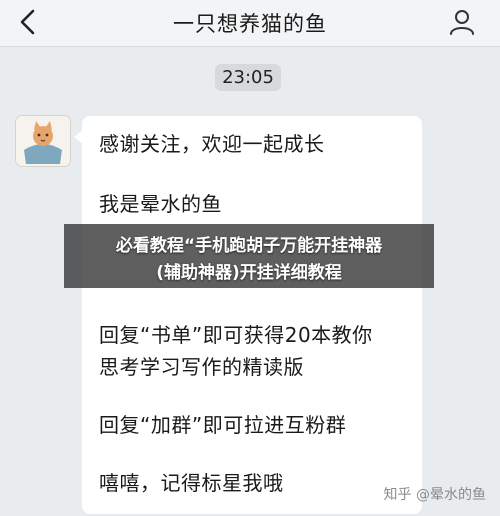  I want to click on timestamp-pill: 23:05, so click(248, 77).